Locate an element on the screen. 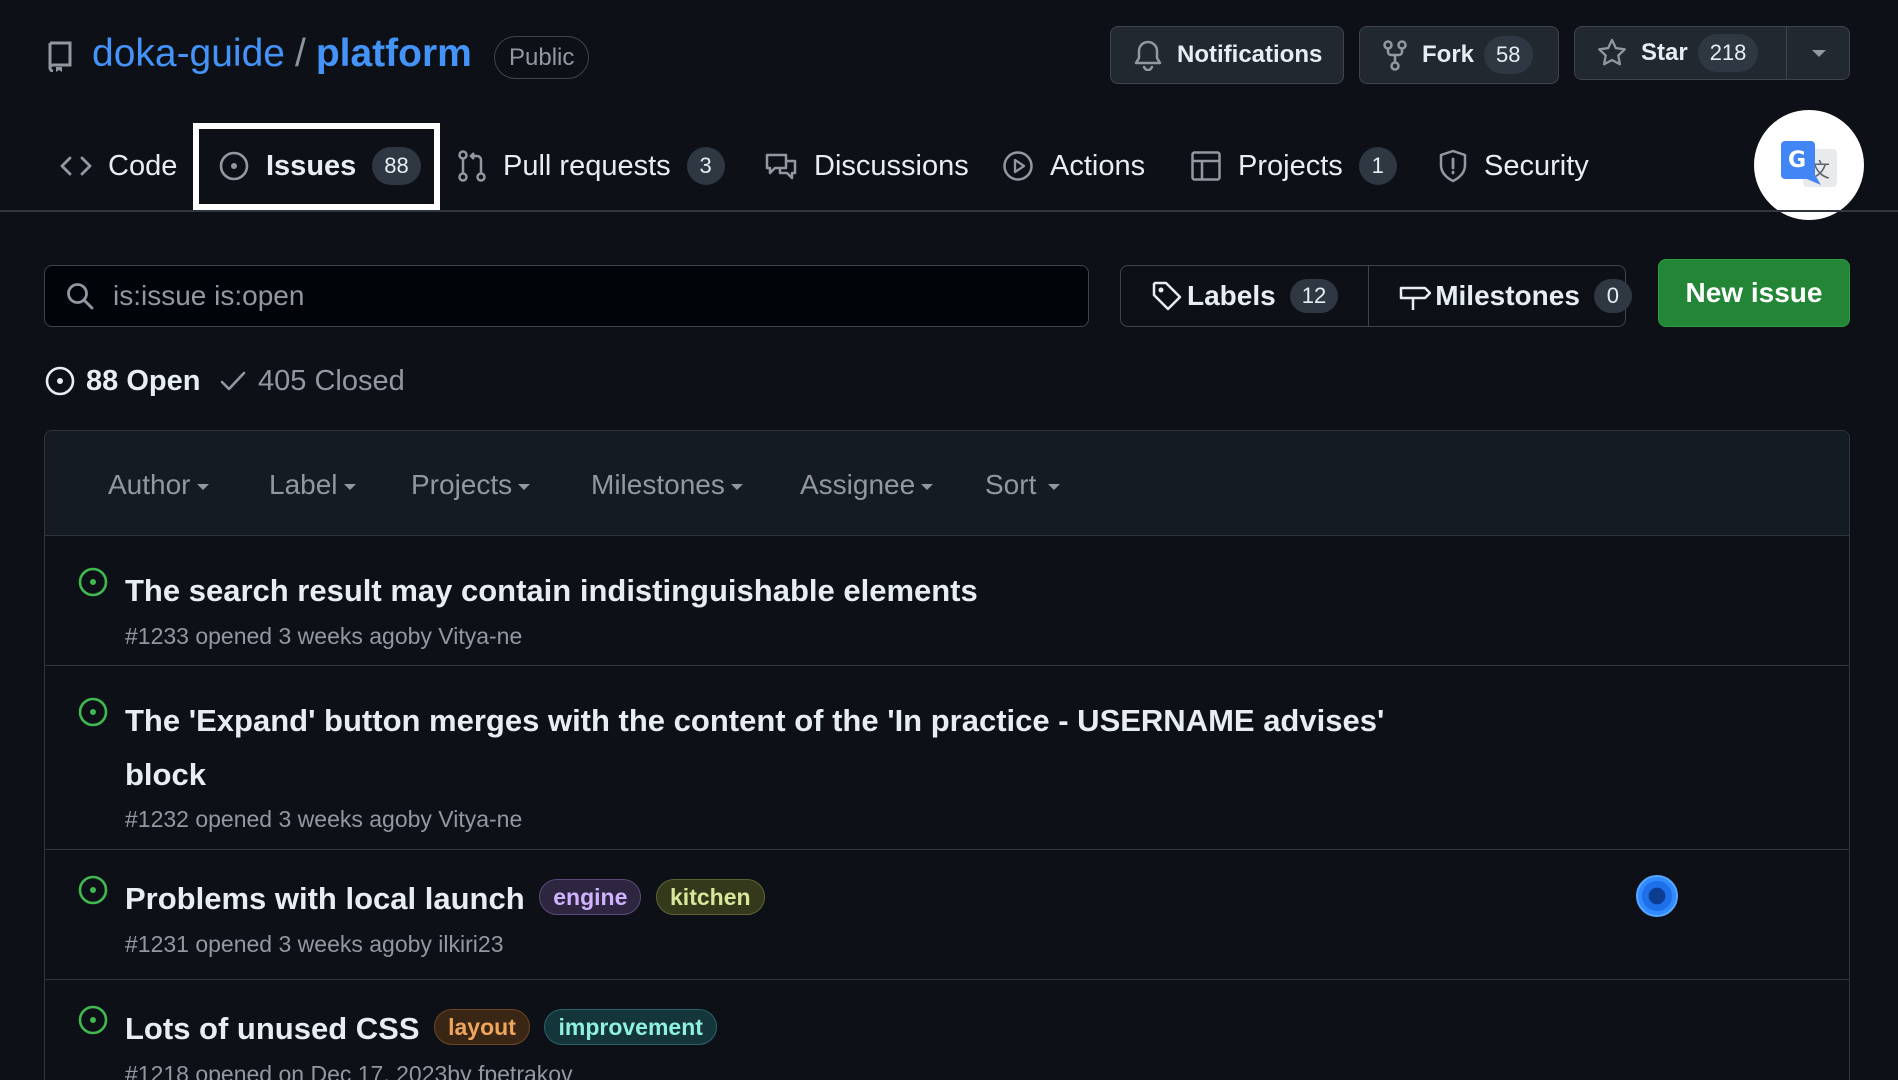  filter-author: Author is located at coordinates (158, 485).